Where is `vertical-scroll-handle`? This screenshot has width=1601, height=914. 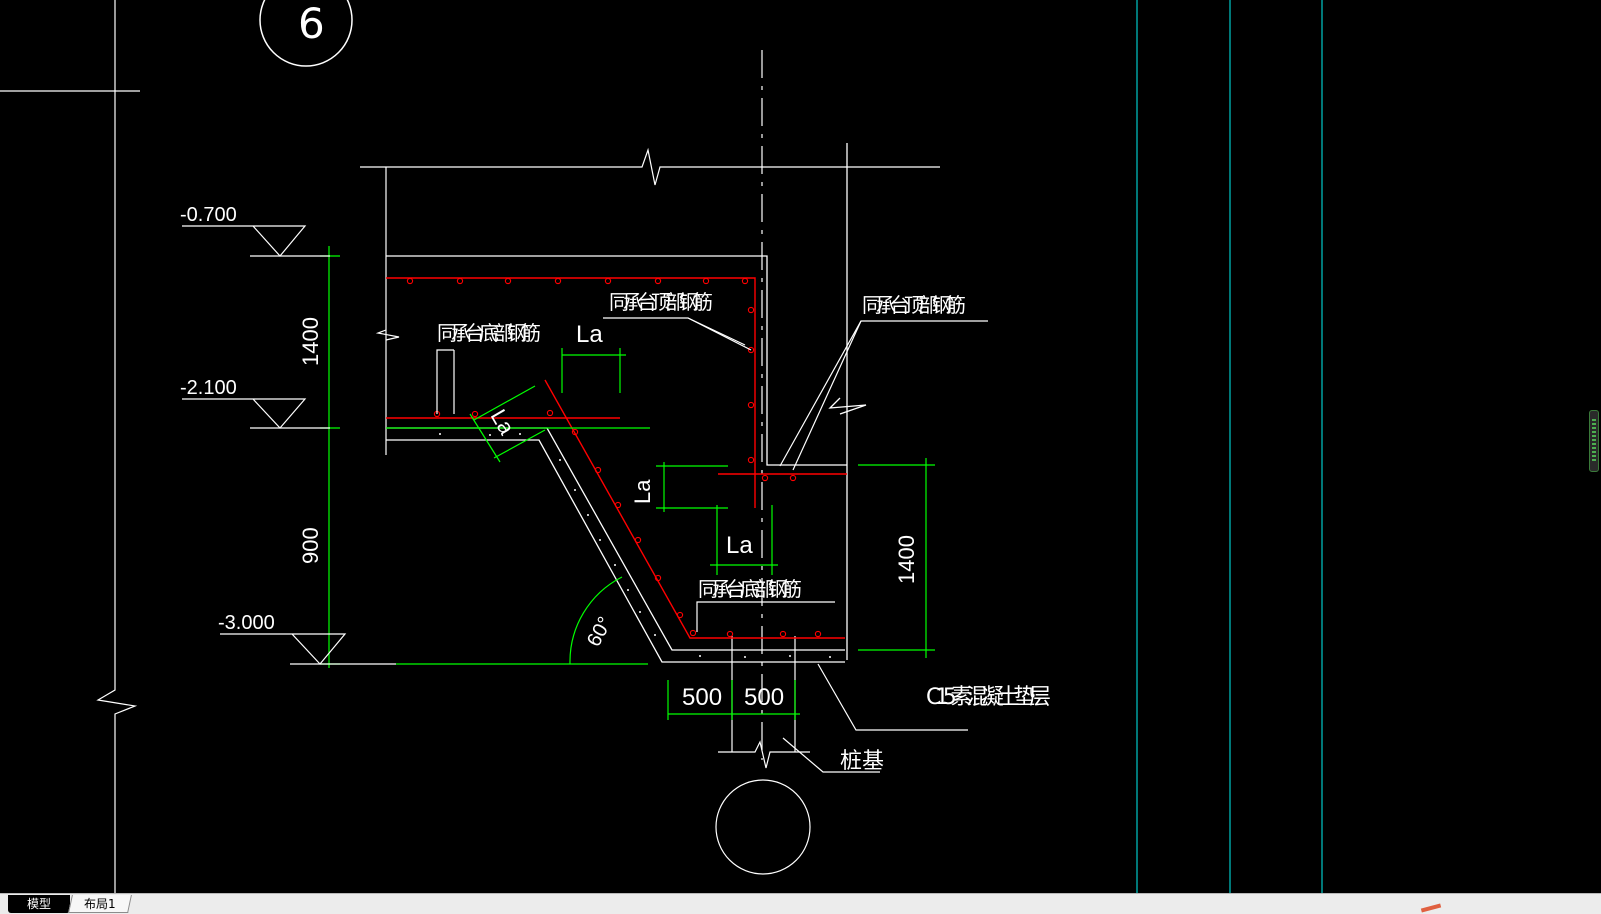 vertical-scroll-handle is located at coordinates (1594, 441).